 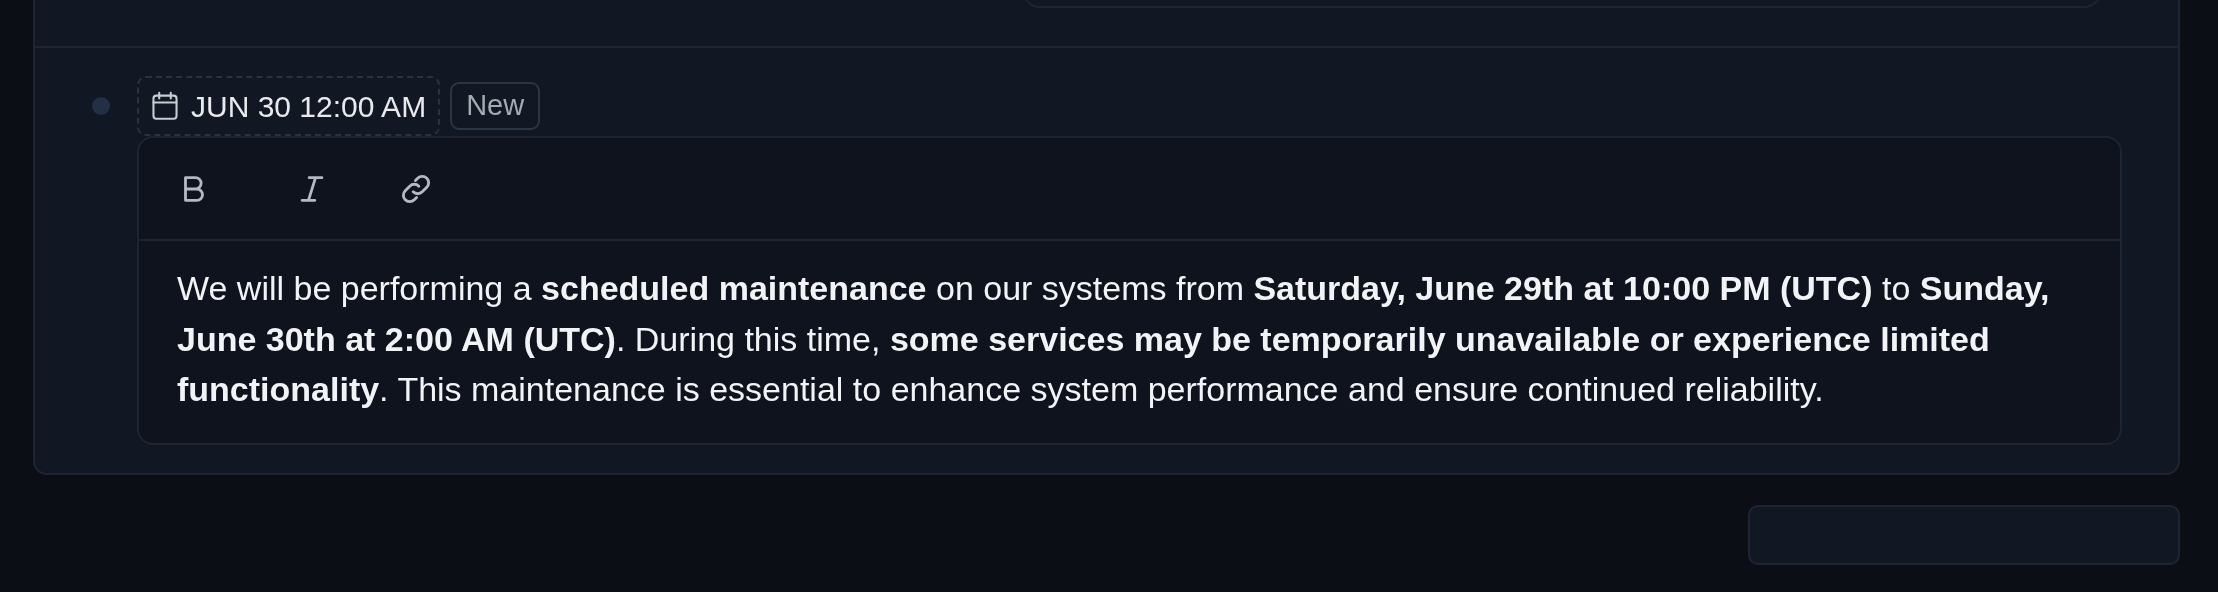 I want to click on status-badge: New, so click(x=495, y=106).